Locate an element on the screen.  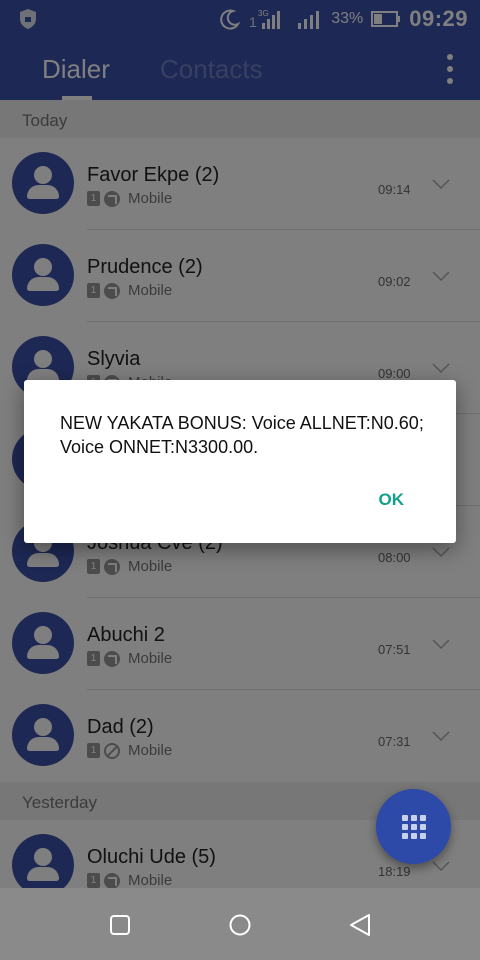
dialpad-fab is located at coordinates (413, 826).